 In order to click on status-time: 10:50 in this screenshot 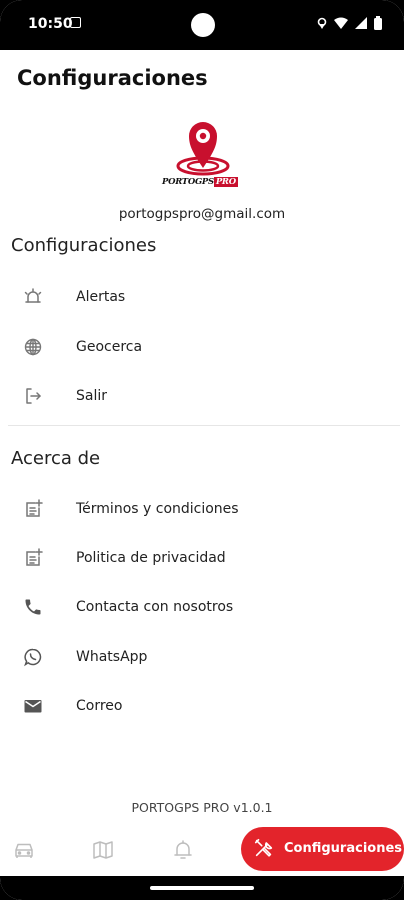, I will do `click(50, 24)`.